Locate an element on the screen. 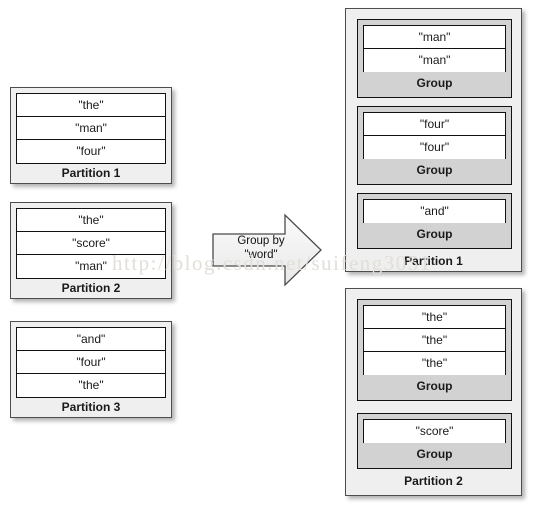  input-partition-1-rows: "the" "man" "four" is located at coordinates (91, 128).